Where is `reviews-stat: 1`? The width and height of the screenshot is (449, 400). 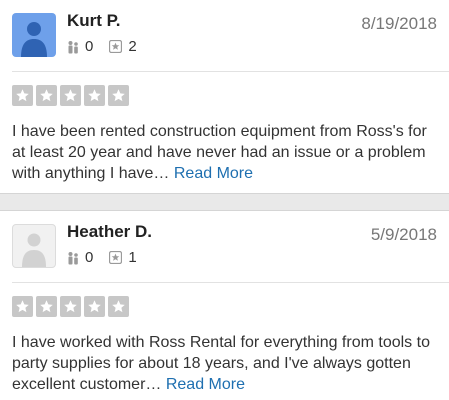
reviews-stat: 1 is located at coordinates (123, 257).